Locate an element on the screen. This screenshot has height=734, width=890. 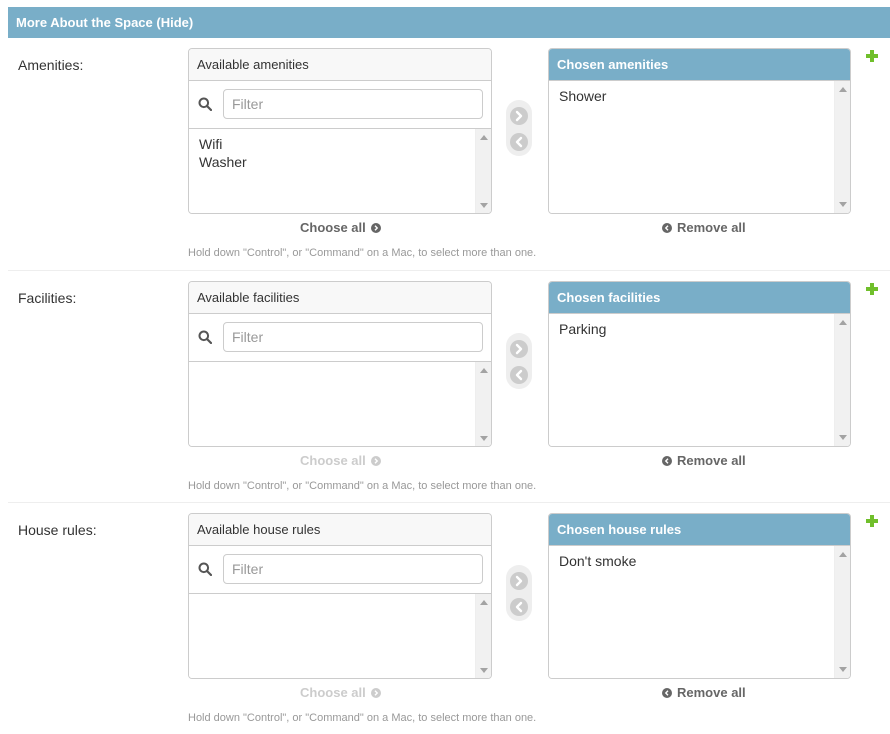
option-item: Washer is located at coordinates (332, 162).